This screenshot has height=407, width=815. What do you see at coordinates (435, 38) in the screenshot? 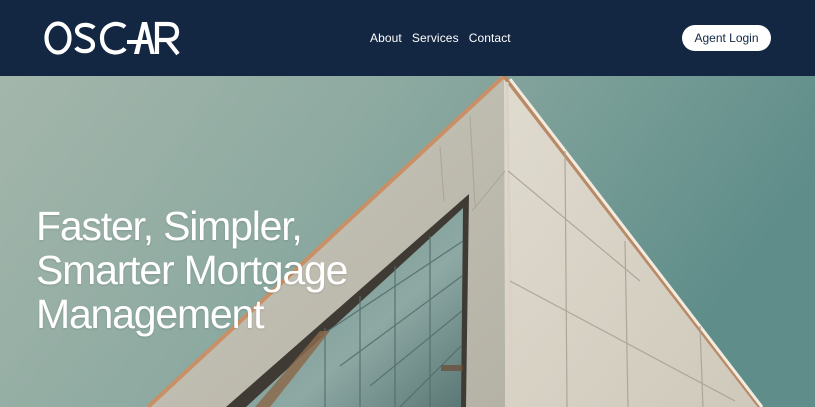
I see `nav-link-services: Services` at bounding box center [435, 38].